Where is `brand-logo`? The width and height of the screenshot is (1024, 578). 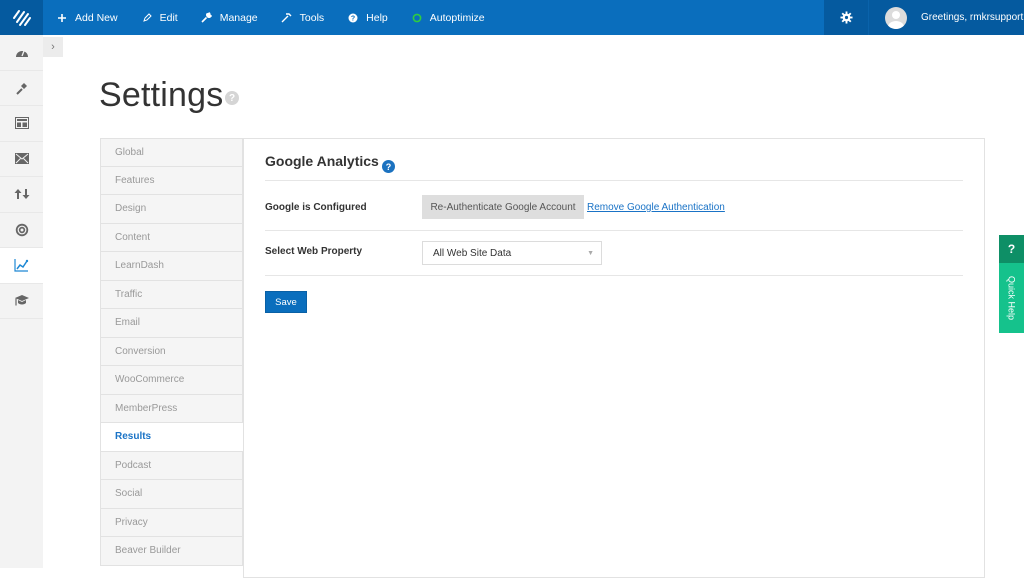
brand-logo is located at coordinates (21, 17).